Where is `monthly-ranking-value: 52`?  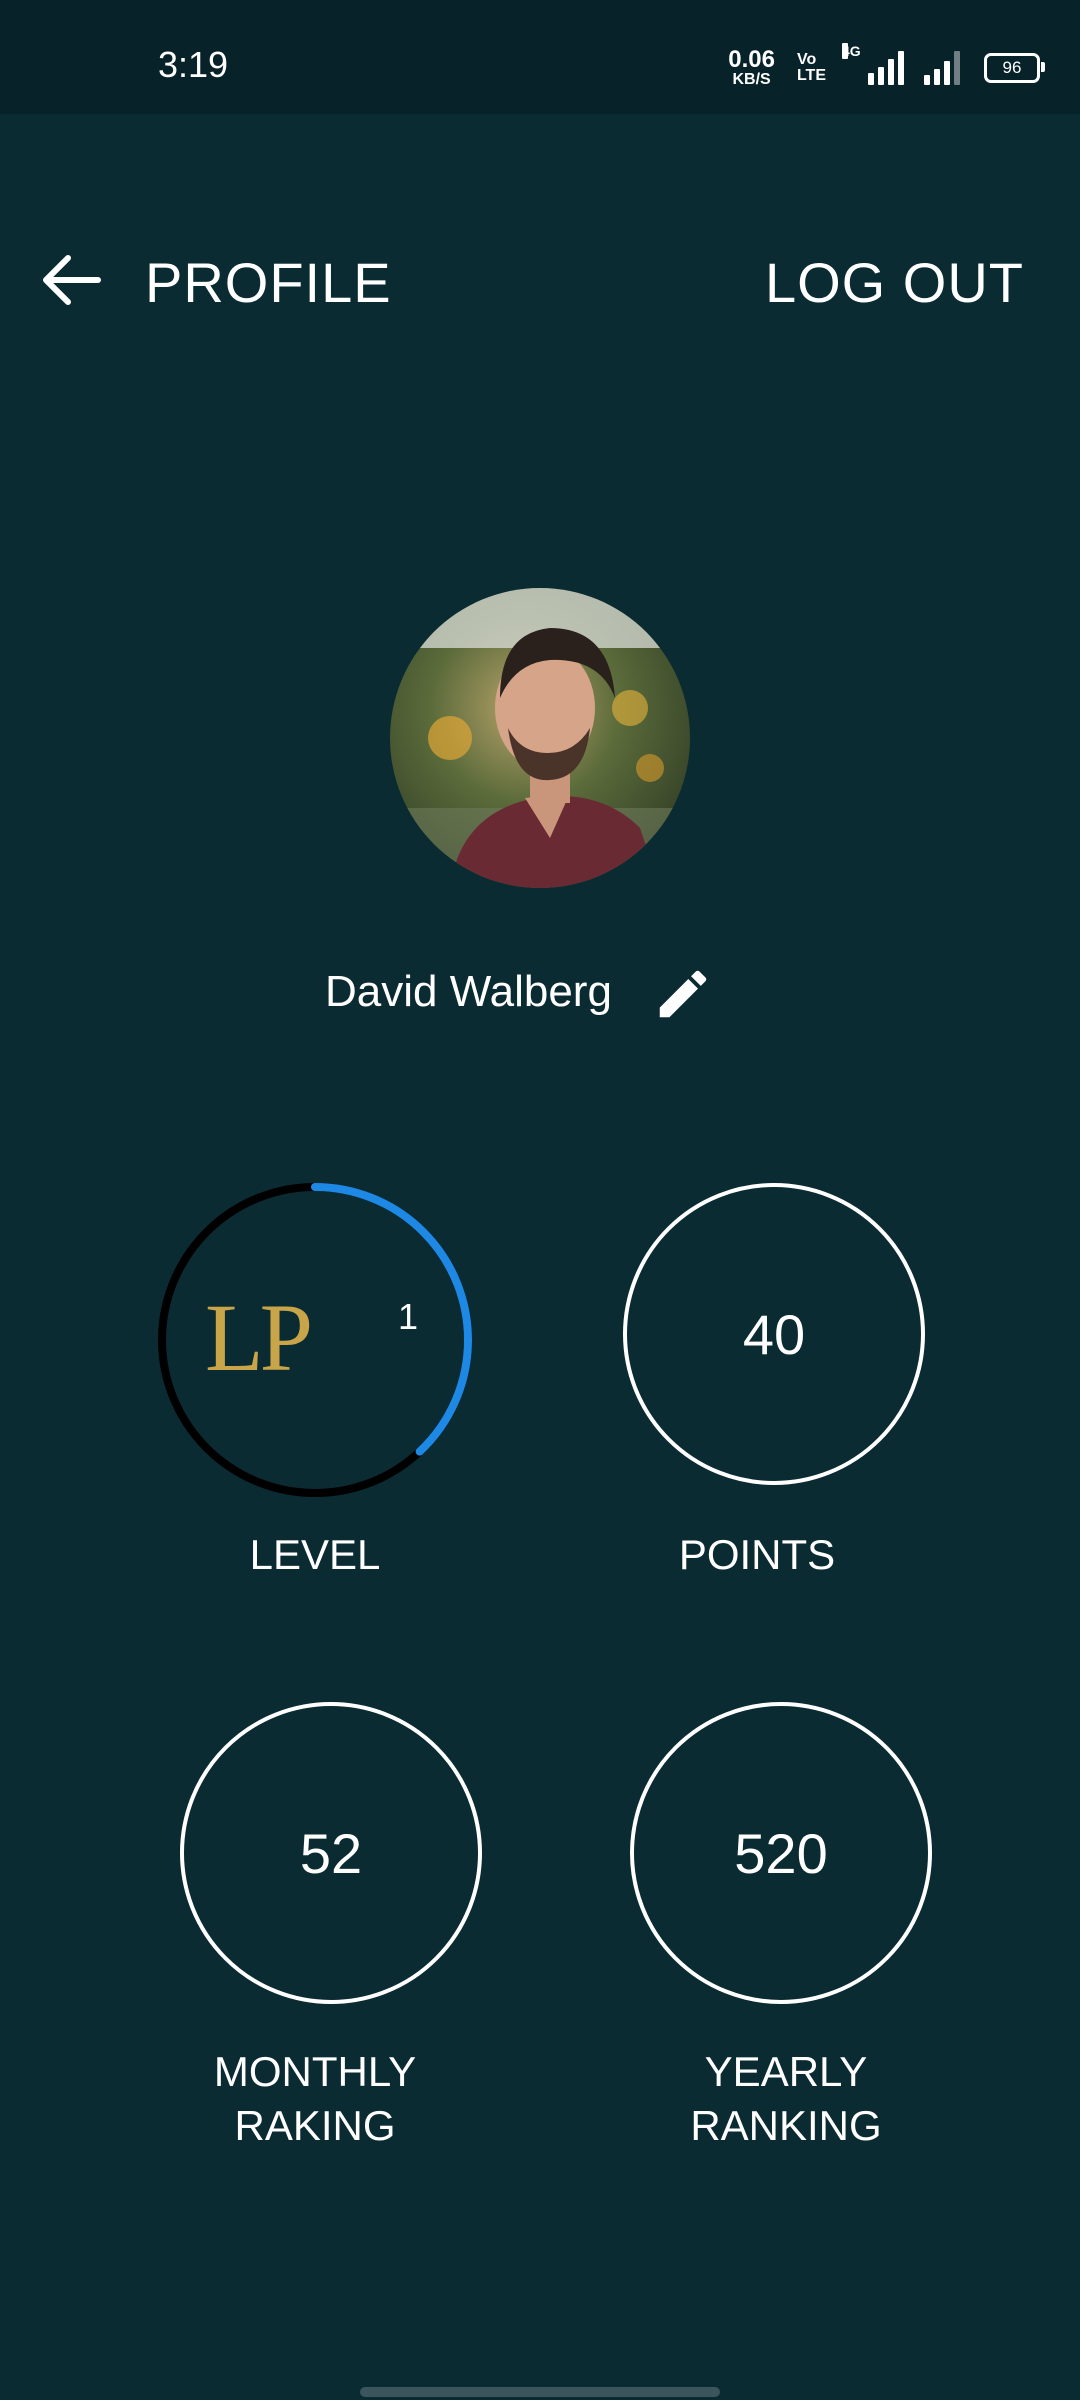
monthly-ranking-value: 52 is located at coordinates (331, 1853).